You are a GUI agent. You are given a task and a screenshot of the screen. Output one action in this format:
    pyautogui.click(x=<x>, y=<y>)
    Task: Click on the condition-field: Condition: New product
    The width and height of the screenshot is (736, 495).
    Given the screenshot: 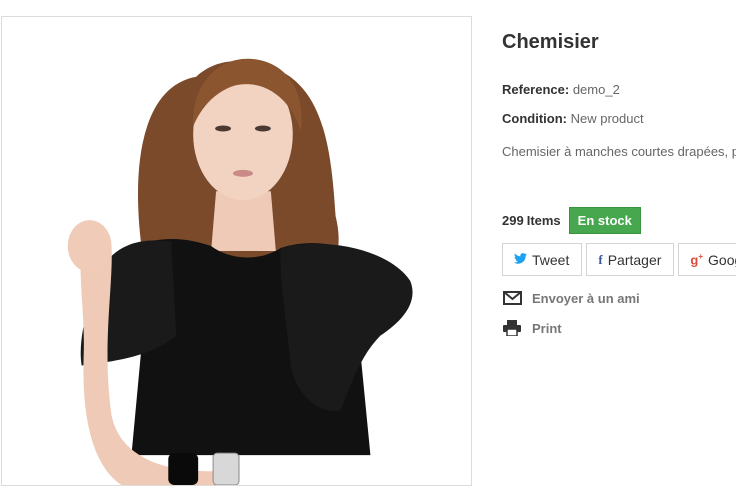 What is the action you would take?
    pyautogui.click(x=573, y=118)
    